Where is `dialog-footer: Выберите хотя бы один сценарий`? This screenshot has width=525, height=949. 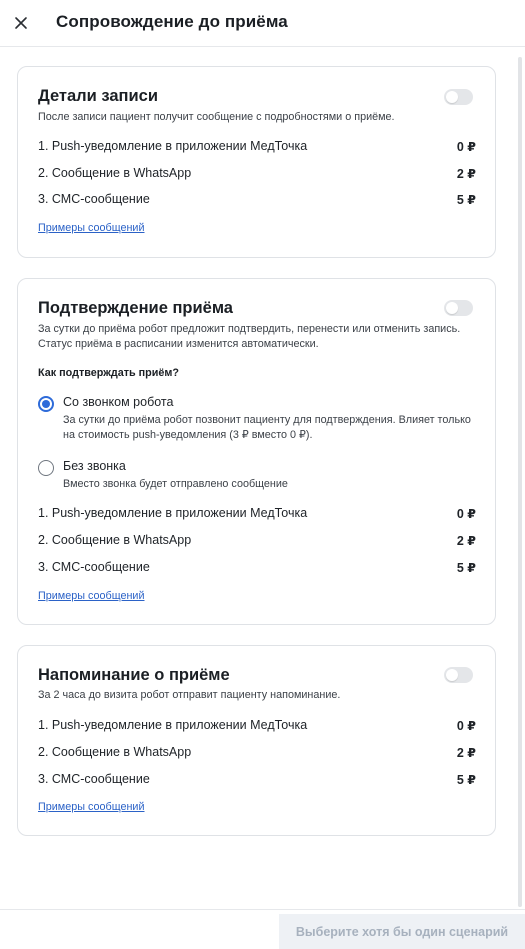 dialog-footer: Выберите хотя бы один сценарий is located at coordinates (262, 929).